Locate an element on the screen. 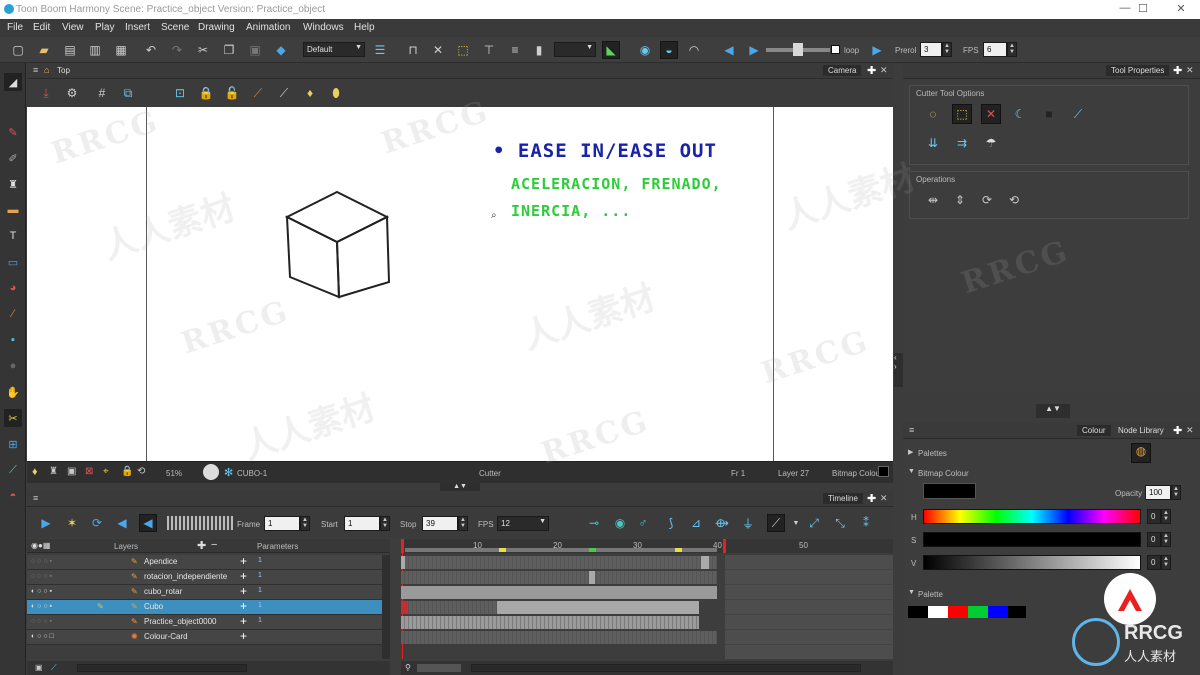 This screenshot has height=675, width=1200. import-icon: ▦ is located at coordinates (121, 50).